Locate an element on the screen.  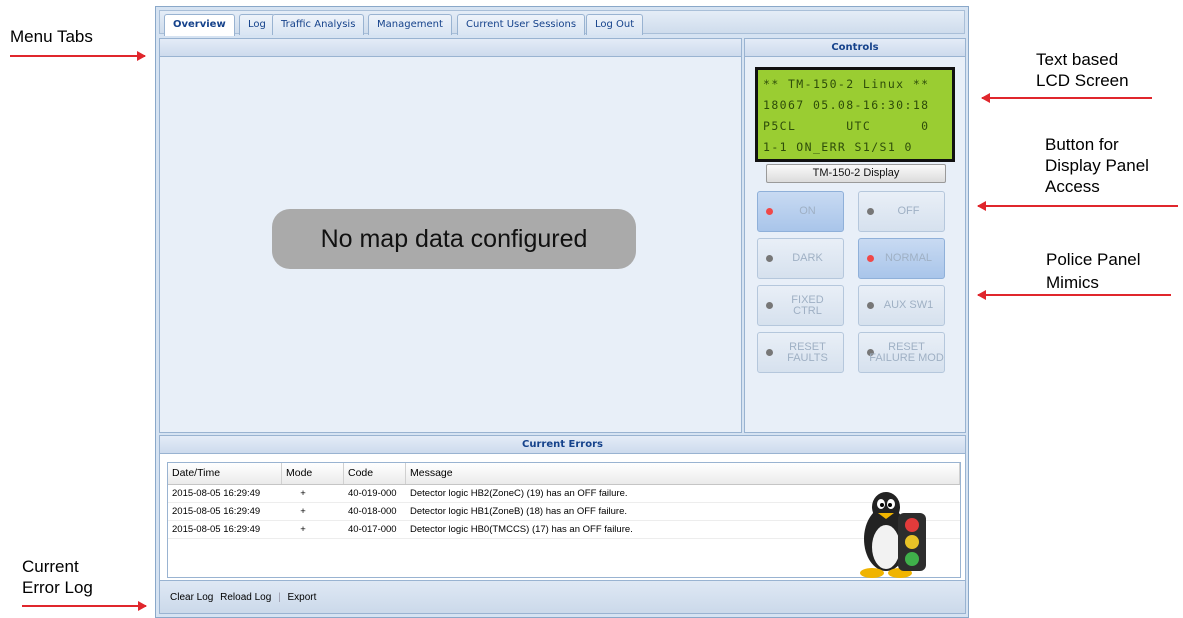
dark-button: DARK is located at coordinates (800, 258).